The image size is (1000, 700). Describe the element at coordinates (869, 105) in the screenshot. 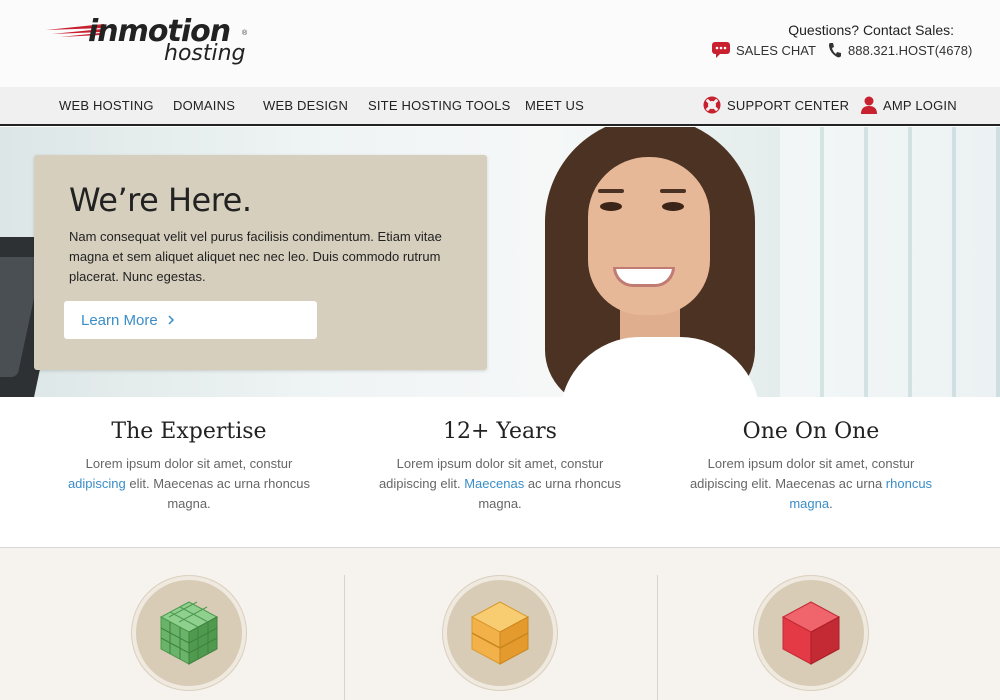

I see `user-icon` at that location.